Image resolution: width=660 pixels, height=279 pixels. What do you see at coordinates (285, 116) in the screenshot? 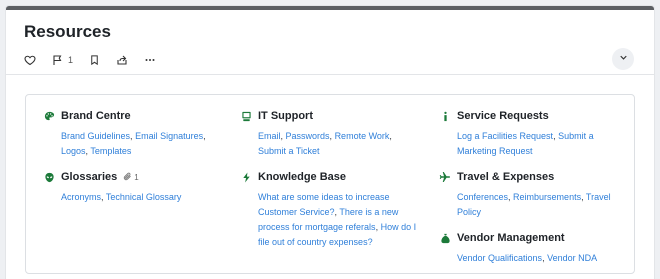
I see `category-title: IT Support` at bounding box center [285, 116].